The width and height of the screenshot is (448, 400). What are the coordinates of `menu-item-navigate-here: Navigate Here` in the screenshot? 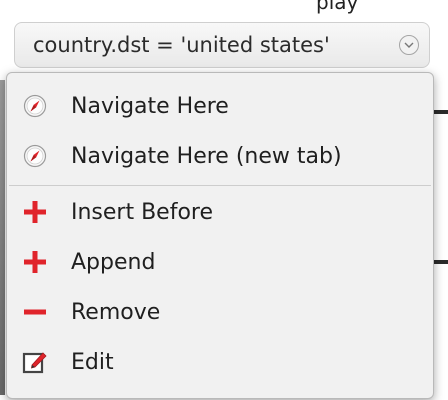 It's located at (220, 106).